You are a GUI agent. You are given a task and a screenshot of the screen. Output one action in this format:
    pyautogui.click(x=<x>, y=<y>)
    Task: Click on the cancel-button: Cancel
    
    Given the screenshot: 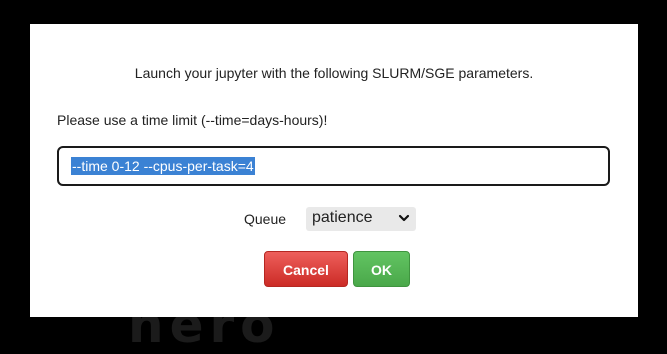 What is the action you would take?
    pyautogui.click(x=306, y=269)
    